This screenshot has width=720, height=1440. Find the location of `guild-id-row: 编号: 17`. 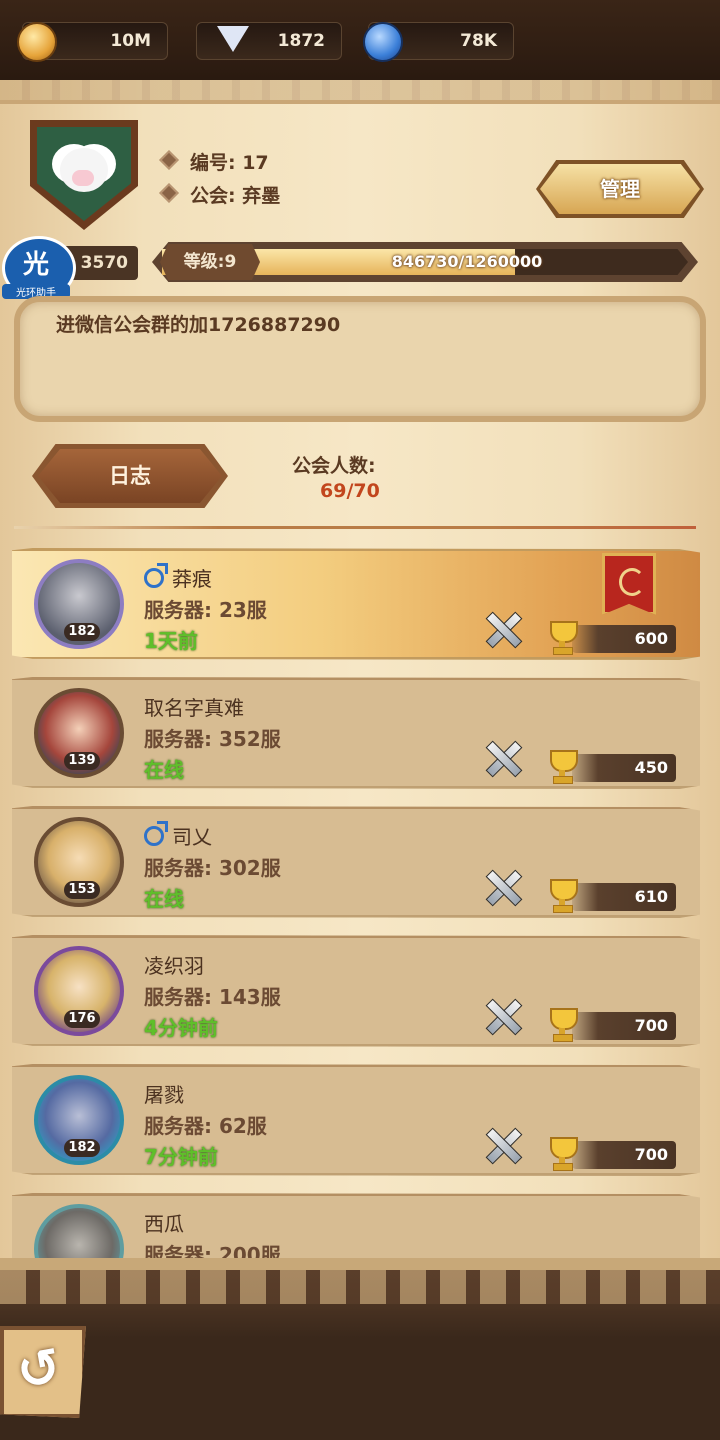

guild-id-row: 编号: 17 is located at coordinates (214, 161).